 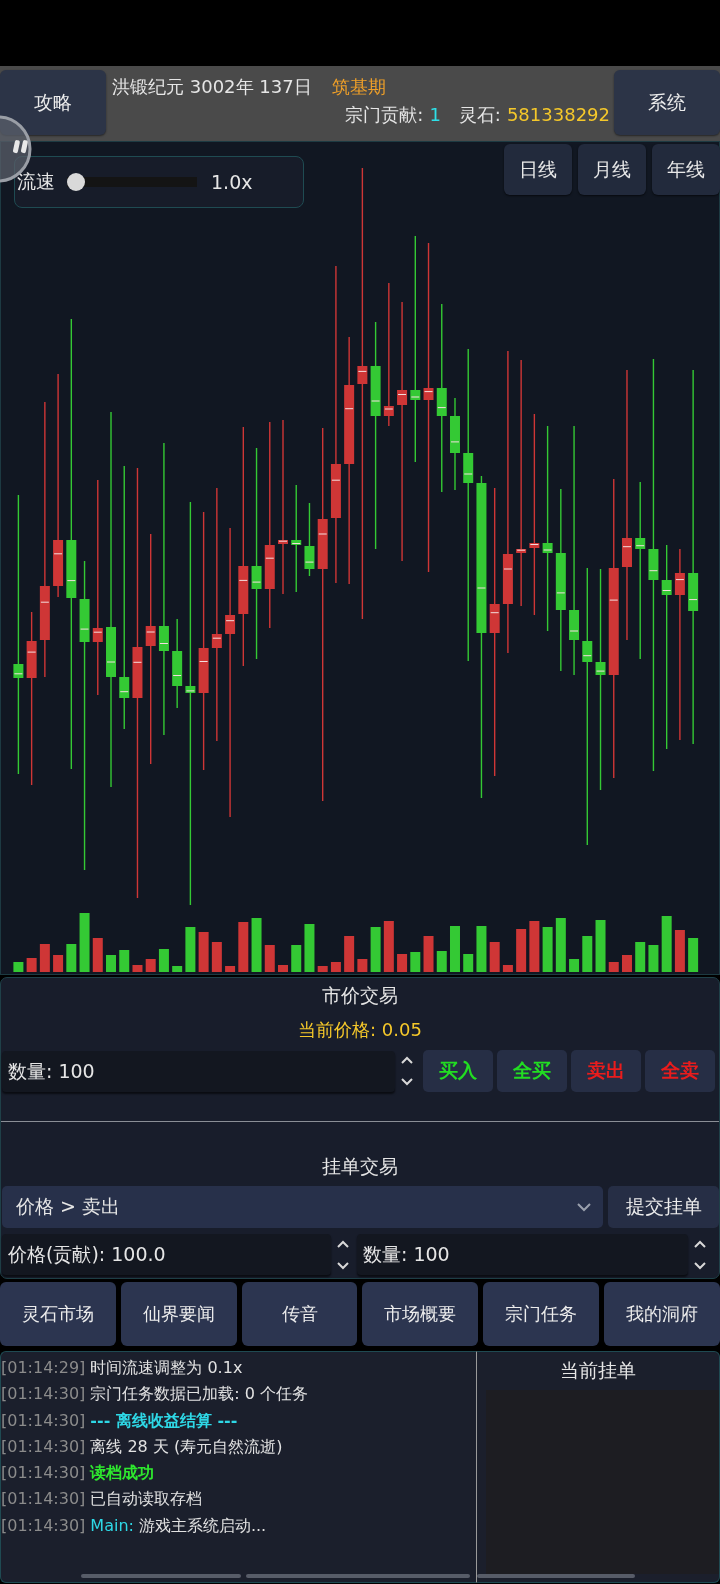 What do you see at coordinates (358, 87) in the screenshot?
I see `cultivation-realm: 筑基期` at bounding box center [358, 87].